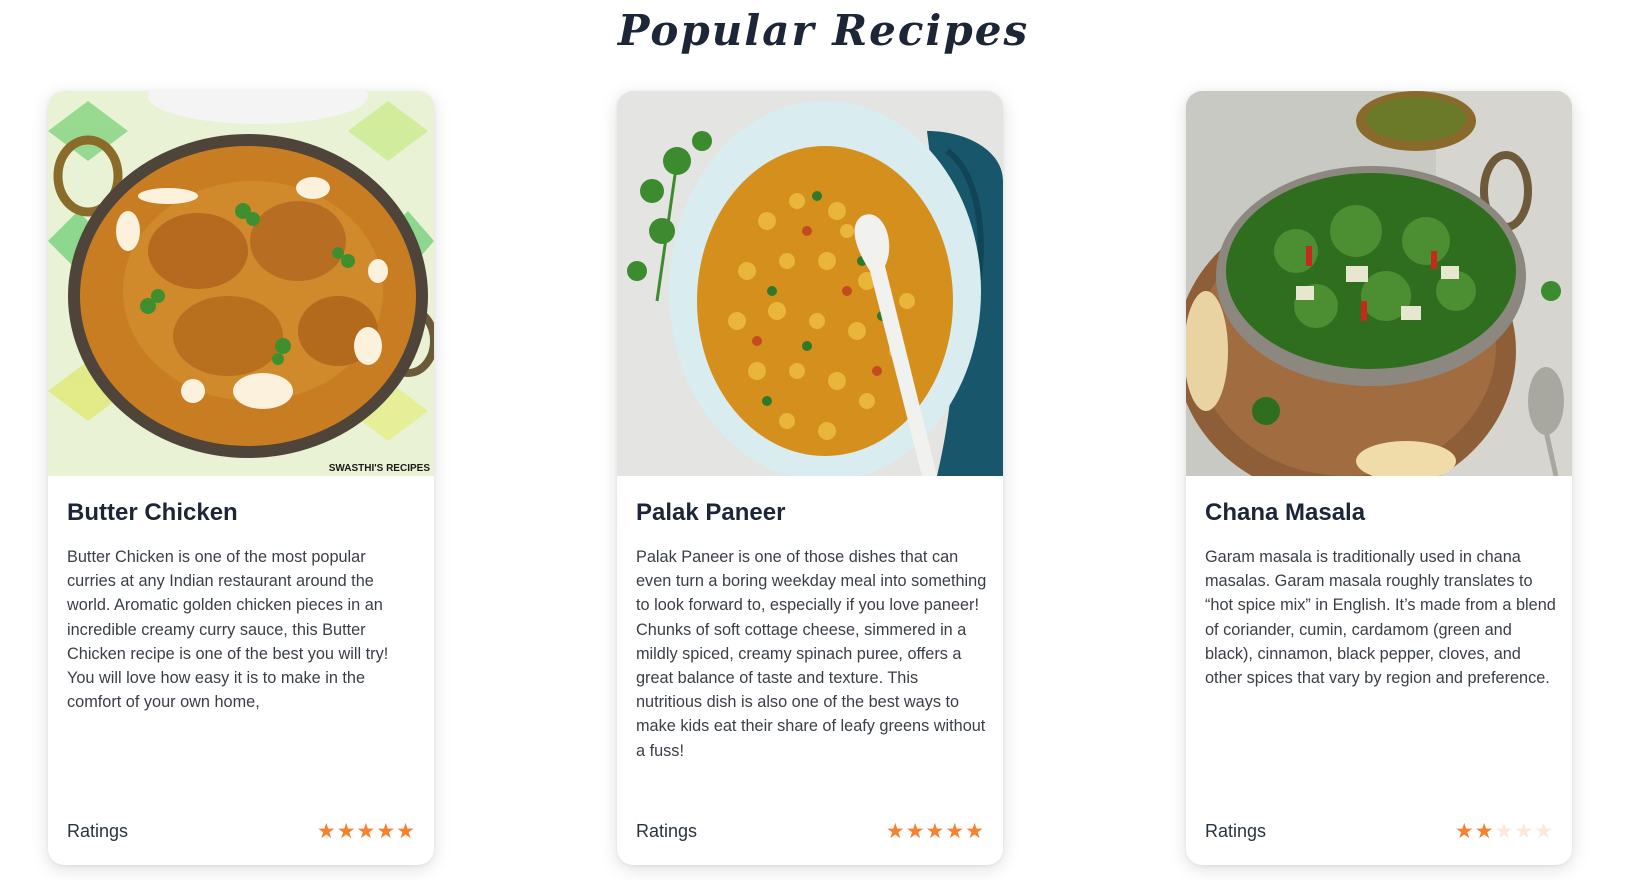 This screenshot has width=1647, height=880. What do you see at coordinates (710, 513) in the screenshot?
I see `recipe-title: Palak Paneer` at bounding box center [710, 513].